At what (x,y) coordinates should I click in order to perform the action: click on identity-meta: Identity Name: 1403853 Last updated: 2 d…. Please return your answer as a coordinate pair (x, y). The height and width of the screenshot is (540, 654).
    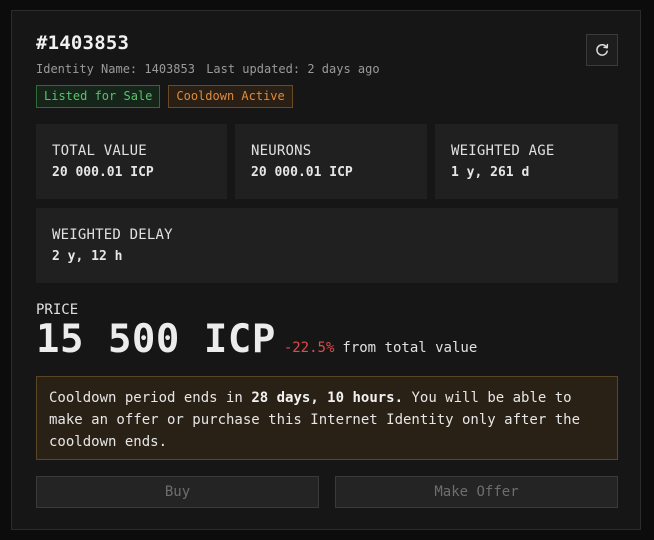
    Looking at the image, I should click on (208, 69).